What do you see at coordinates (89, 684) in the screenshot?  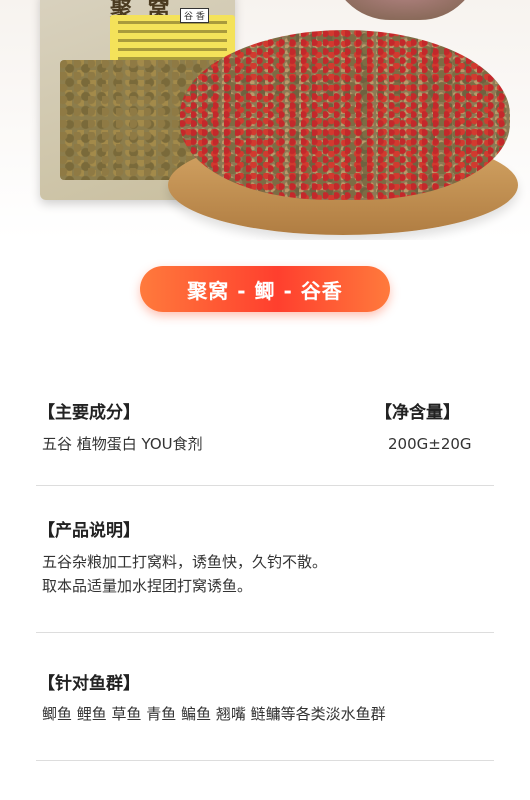 I see `target-fish-heading: 【针对鱼群】` at bounding box center [89, 684].